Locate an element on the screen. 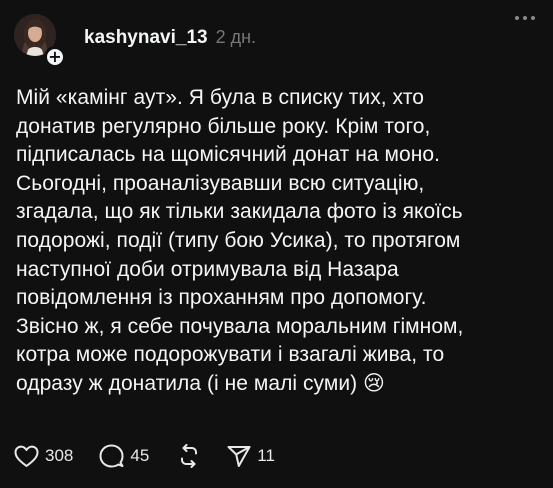 The image size is (553, 488). plus-icon: + is located at coordinates (55, 56).